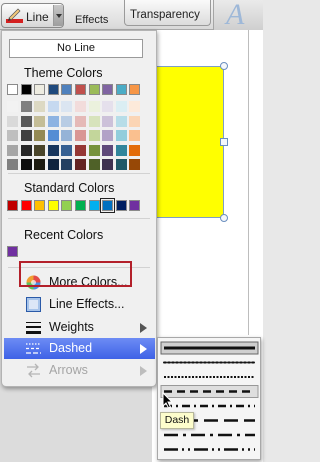  I want to click on effects-label: Effects, so click(91, 20).